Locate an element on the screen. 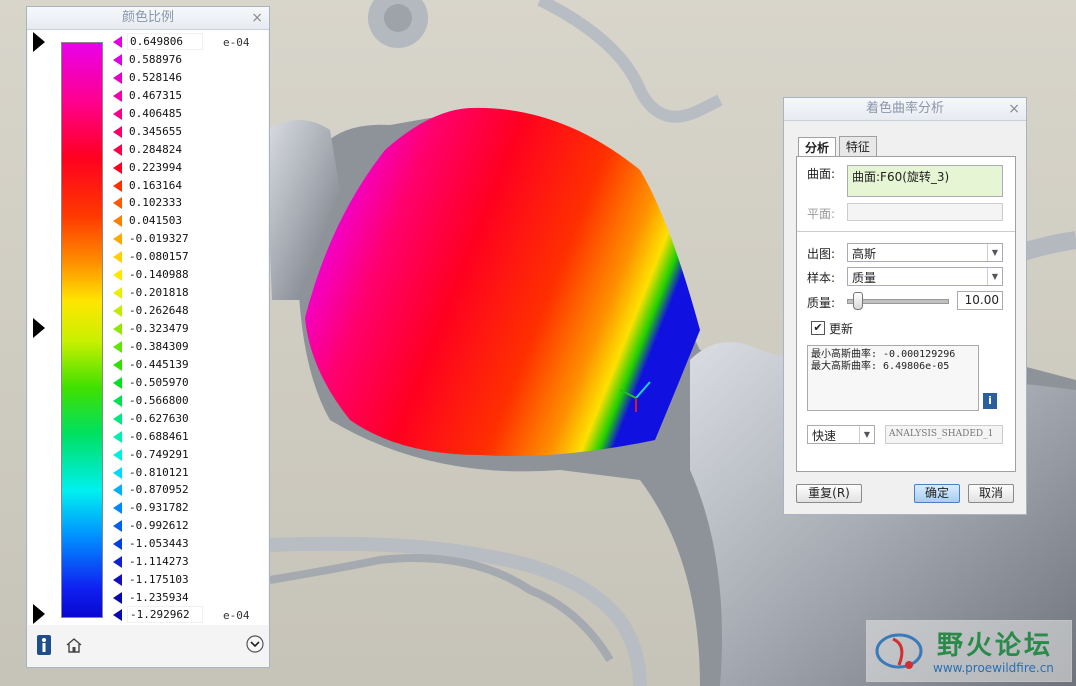 The width and height of the screenshot is (1076, 686). tick-value: 0.528146 is located at coordinates (155, 77).